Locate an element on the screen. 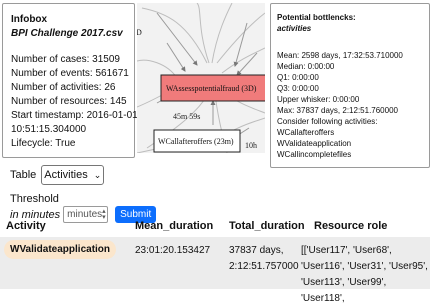 The image size is (430, 307). bottleneck-activity-3: WCallincompletefiles is located at coordinates (314, 154).